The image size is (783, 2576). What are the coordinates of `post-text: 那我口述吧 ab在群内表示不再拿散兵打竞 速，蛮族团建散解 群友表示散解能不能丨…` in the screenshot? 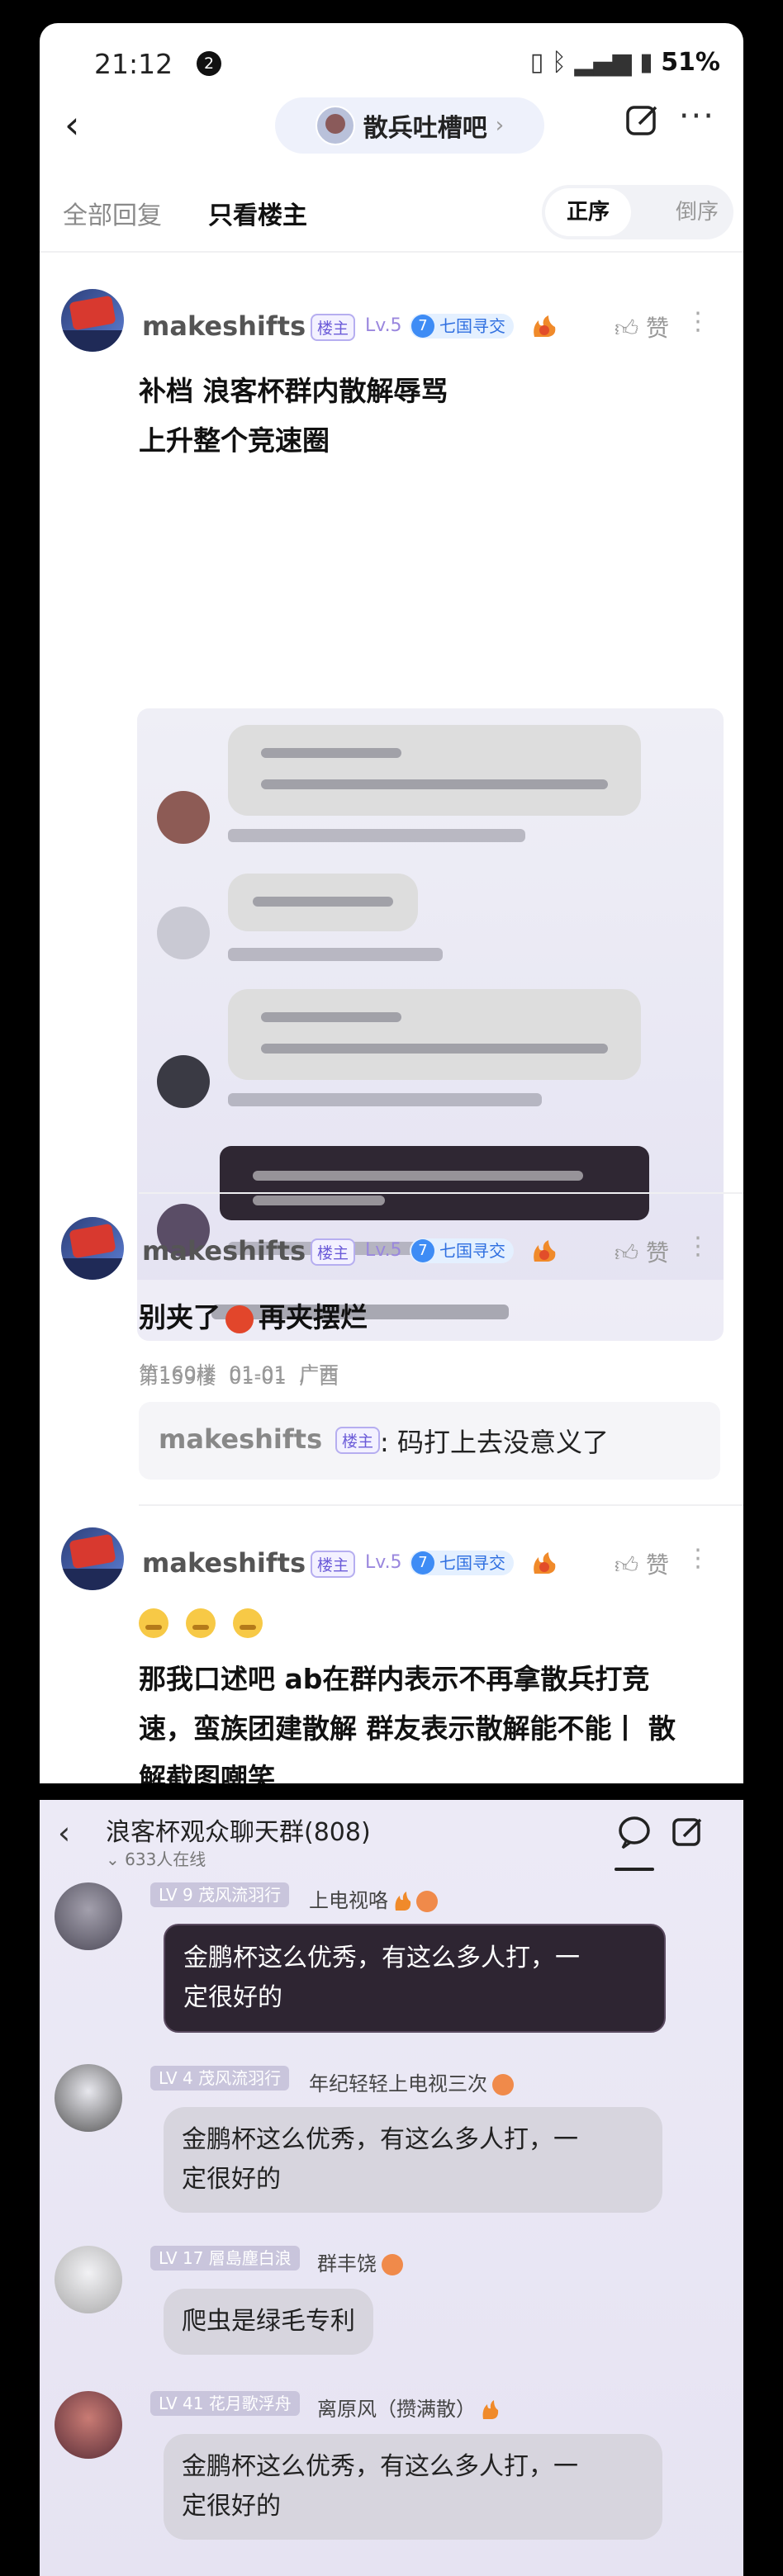 It's located at (407, 1719).